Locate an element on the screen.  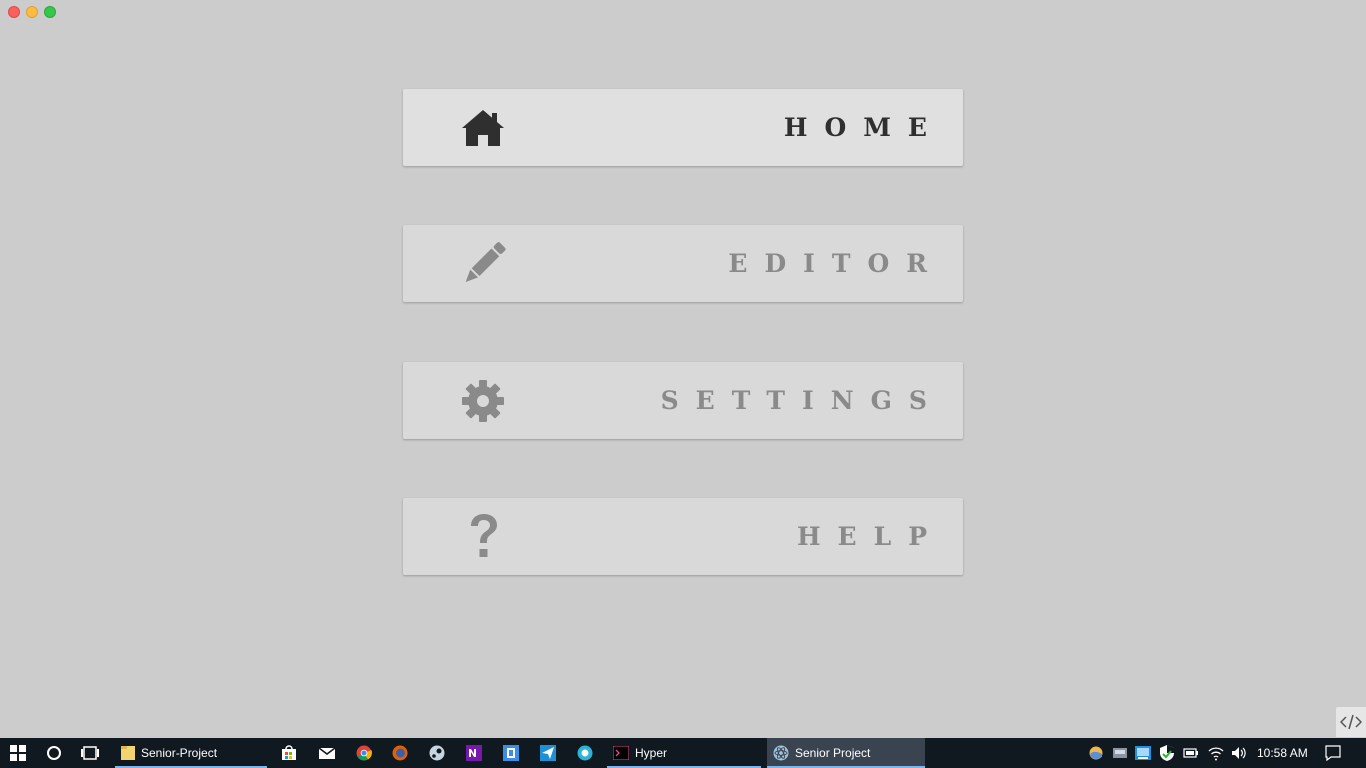
taskbar-app-label: Senior-Project is located at coordinates (179, 753).